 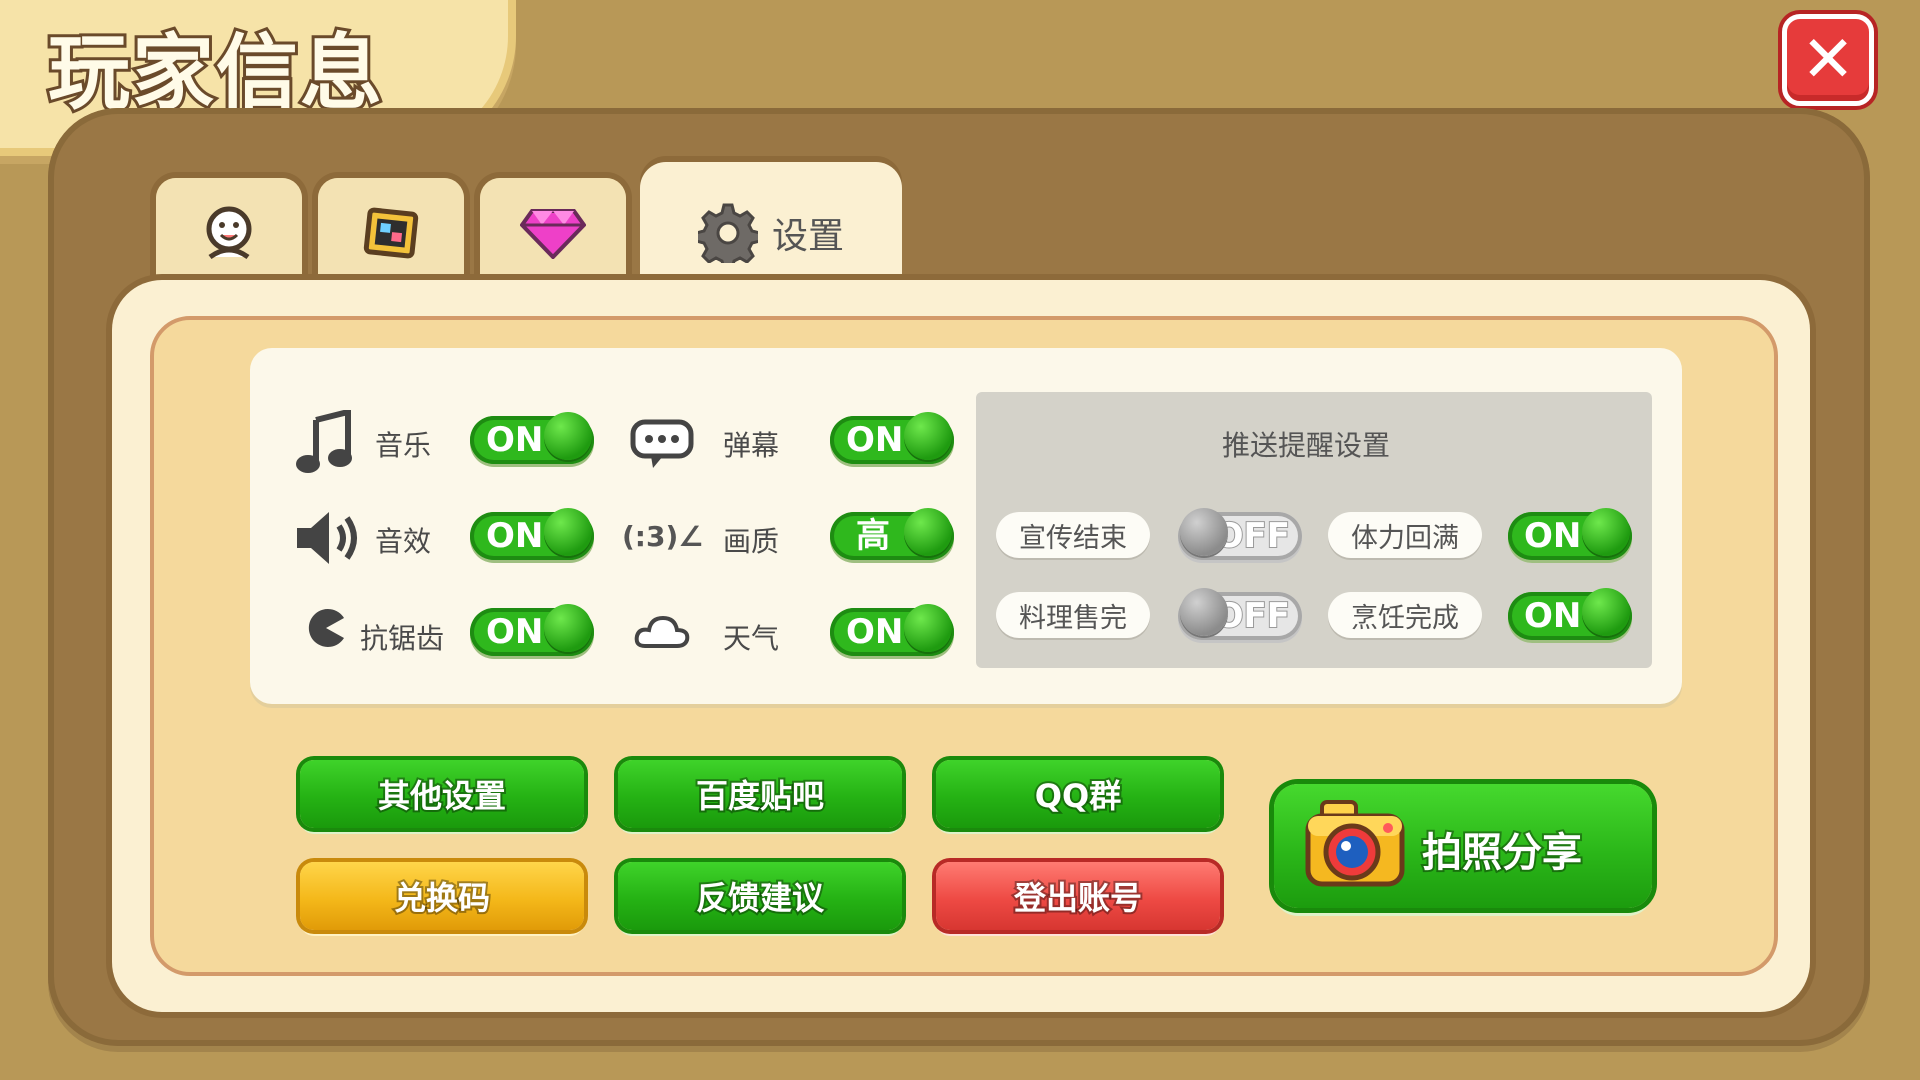 I want to click on chat-bubble-icon, so click(x=662, y=444).